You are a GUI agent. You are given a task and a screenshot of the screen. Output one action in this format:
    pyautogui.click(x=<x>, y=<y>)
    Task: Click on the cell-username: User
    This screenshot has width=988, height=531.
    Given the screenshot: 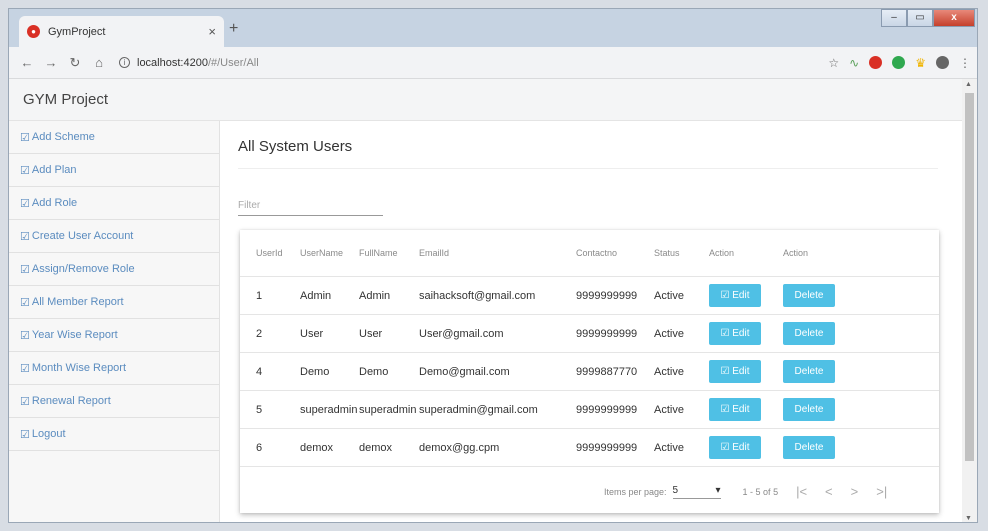 What is the action you would take?
    pyautogui.click(x=312, y=333)
    